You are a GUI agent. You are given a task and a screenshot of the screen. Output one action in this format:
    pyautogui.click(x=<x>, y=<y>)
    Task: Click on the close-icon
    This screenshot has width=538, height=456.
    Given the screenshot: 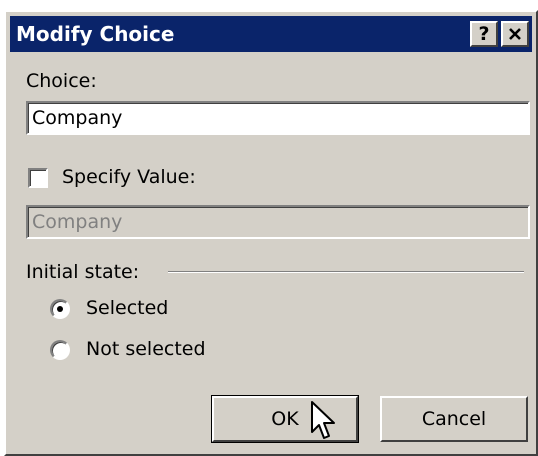 What is the action you would take?
    pyautogui.click(x=515, y=34)
    